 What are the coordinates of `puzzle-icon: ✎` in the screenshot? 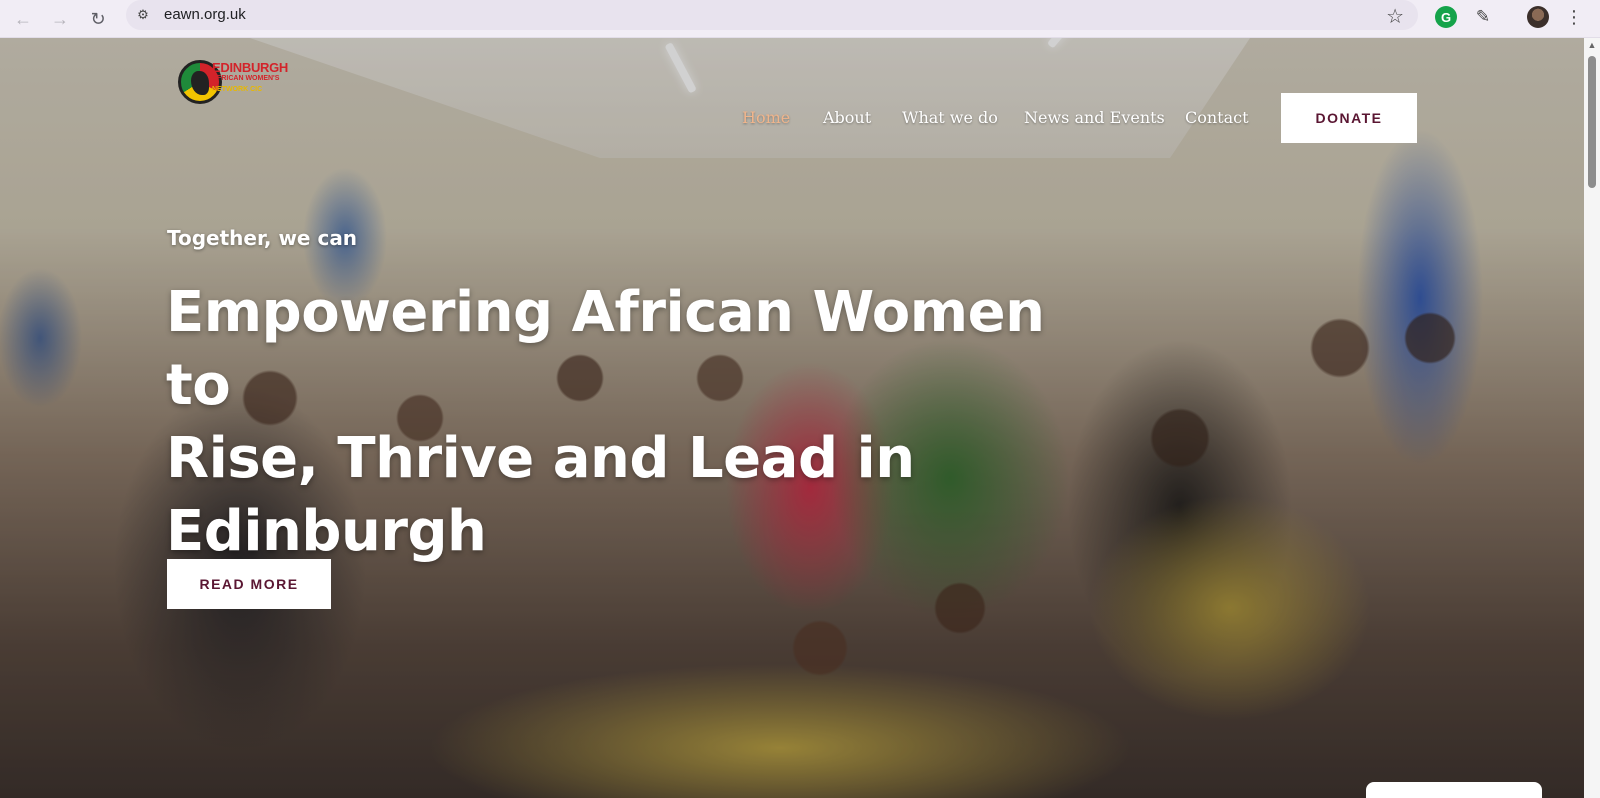 It's located at (1483, 17).